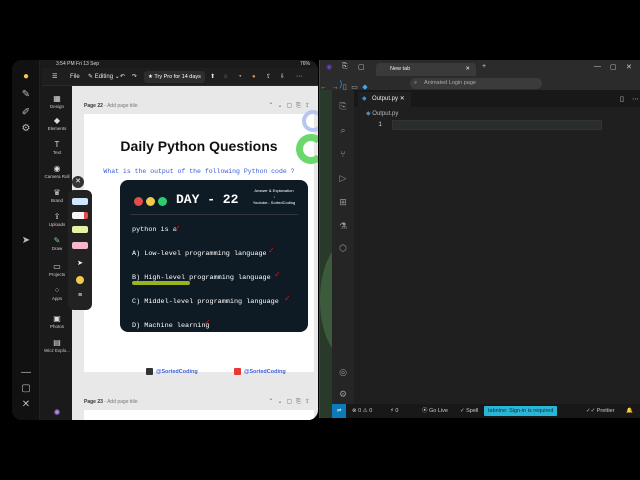 This screenshot has height=480, width=640. I want to click on record-icon: ●, so click(254, 77).